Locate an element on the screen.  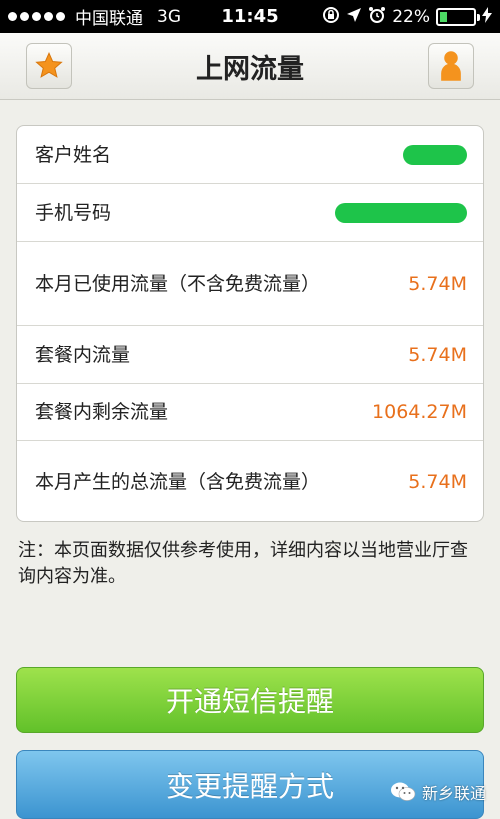
table-row: 本月产生的总流量（含免费流量） 5.74M is located at coordinates (250, 481).